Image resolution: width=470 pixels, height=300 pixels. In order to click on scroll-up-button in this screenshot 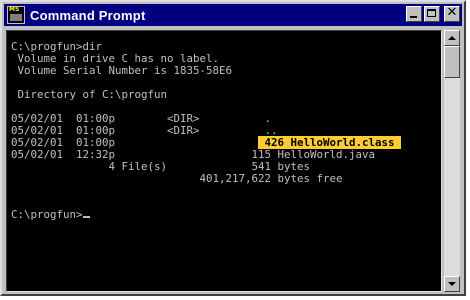, I will do `click(452, 38)`.